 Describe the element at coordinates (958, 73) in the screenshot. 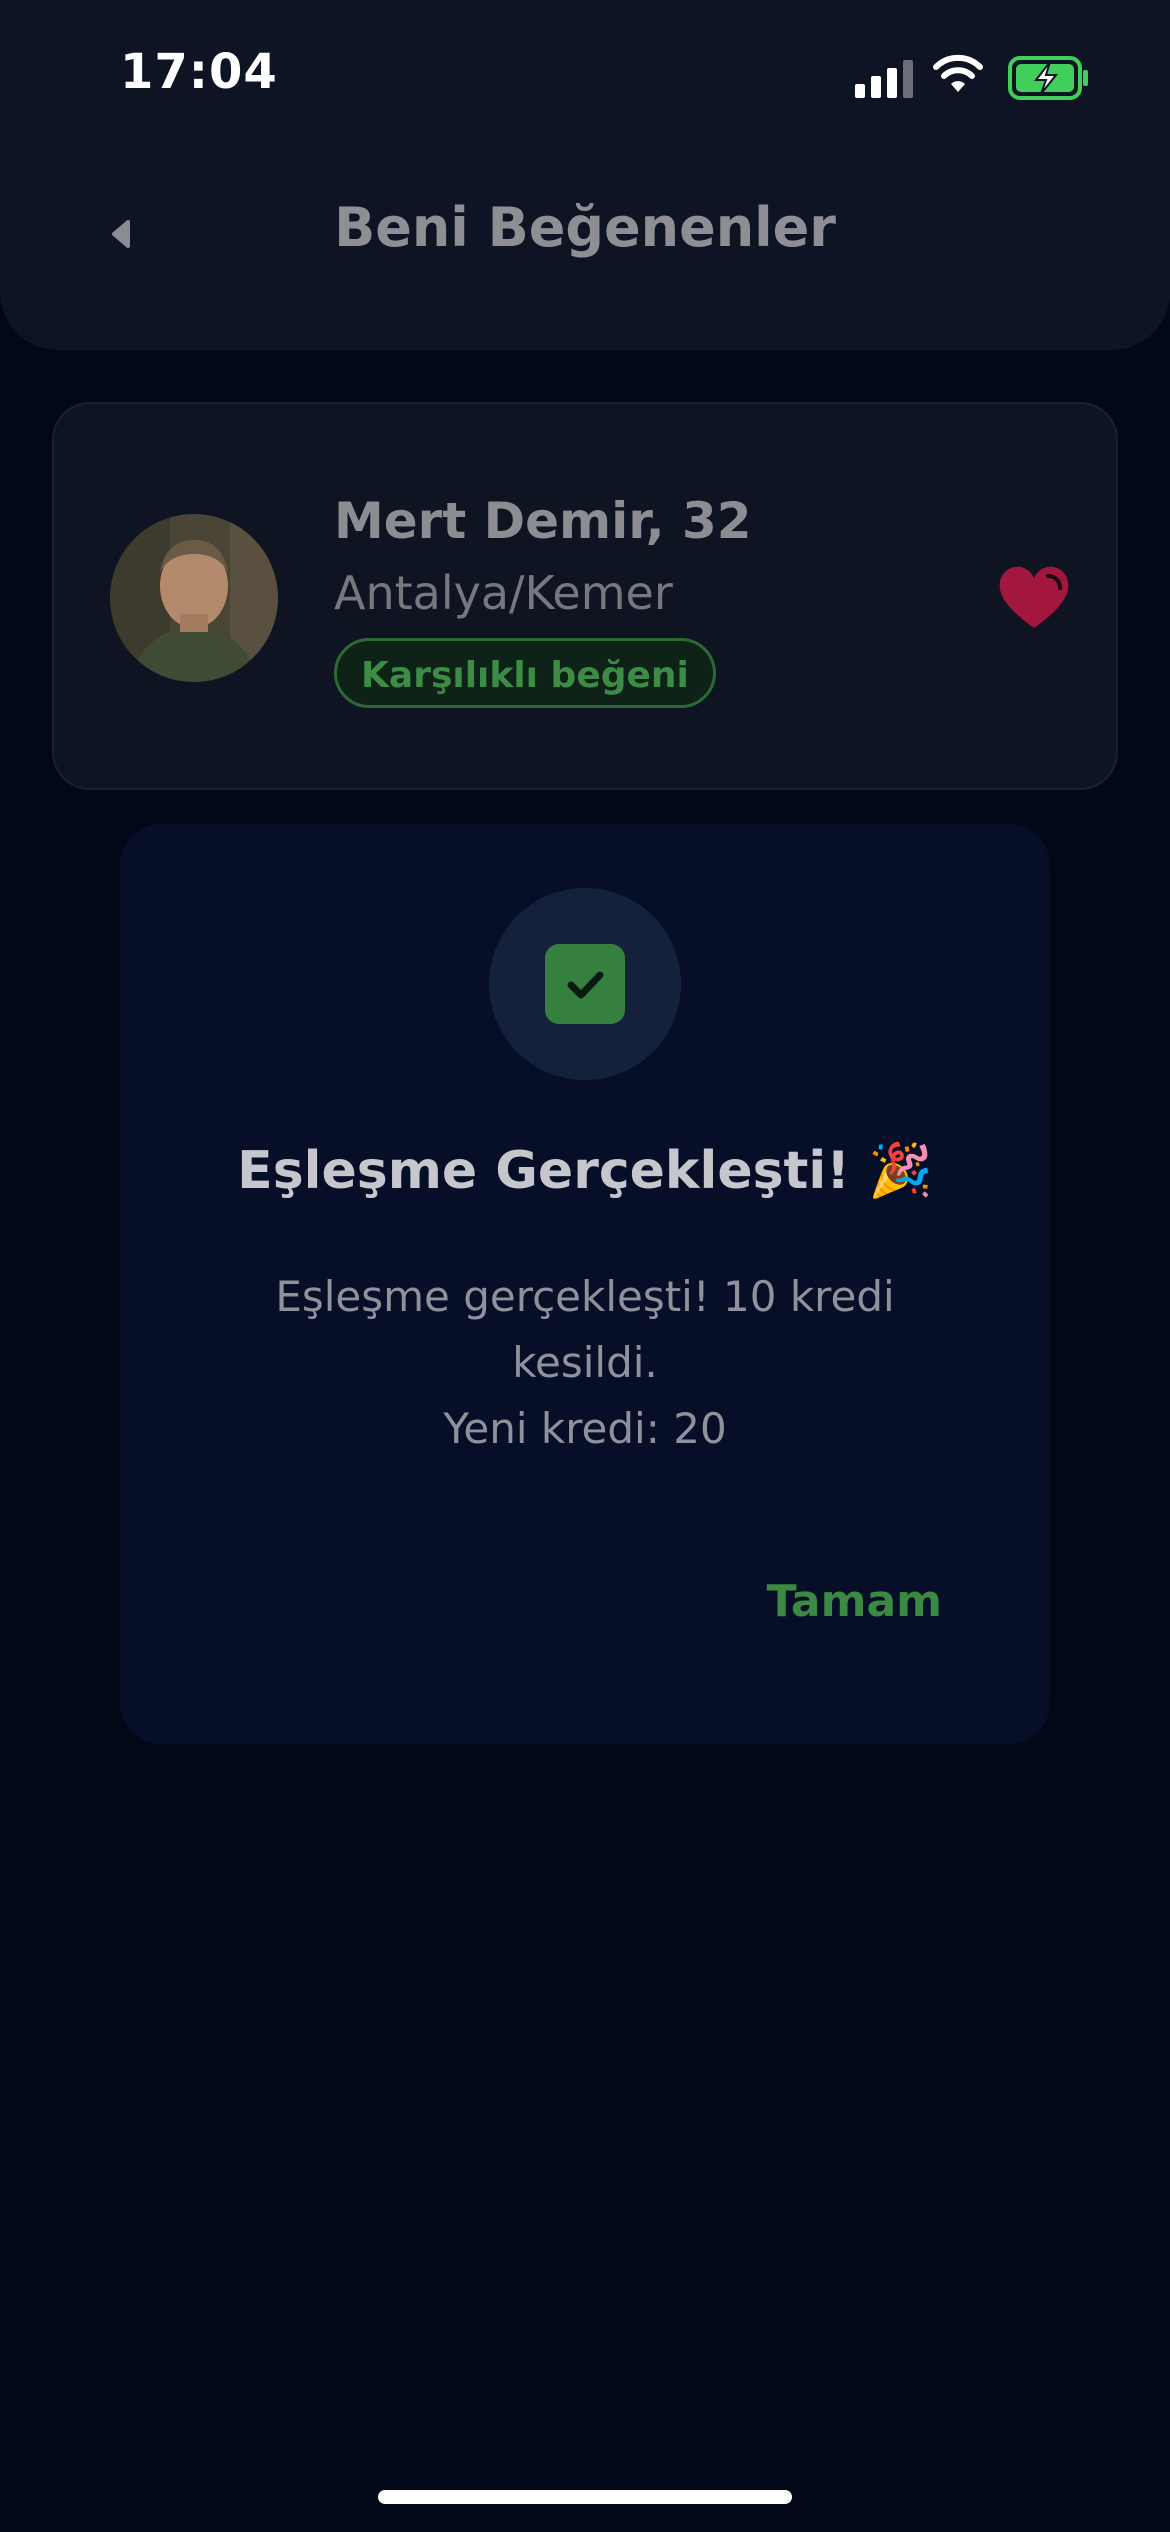

I see `wifi-icon` at that location.